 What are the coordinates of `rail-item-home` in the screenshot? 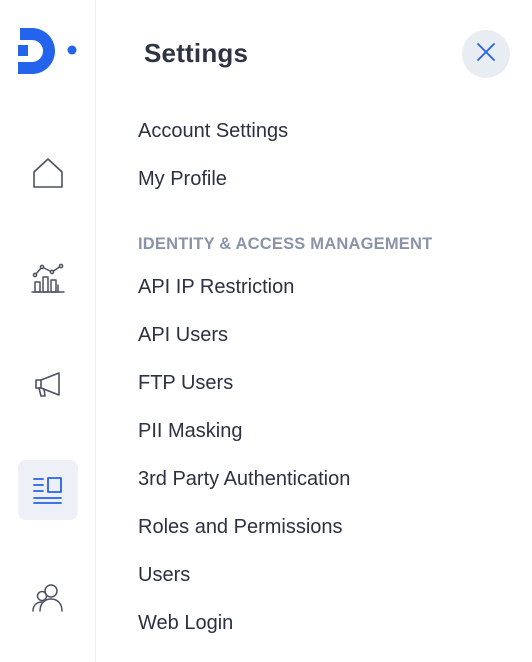 It's located at (48, 173).